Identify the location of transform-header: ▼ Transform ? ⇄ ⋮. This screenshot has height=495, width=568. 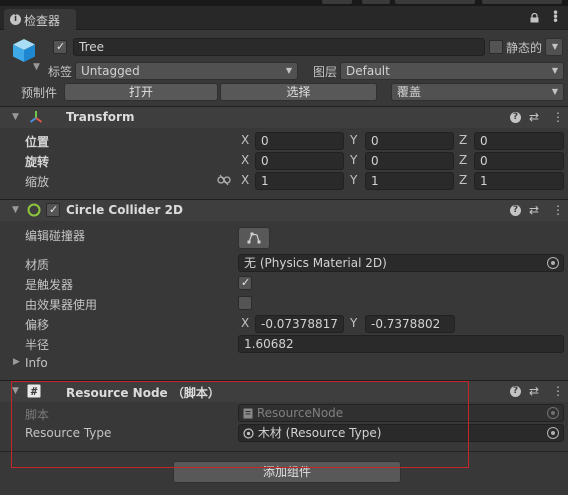
(284, 117).